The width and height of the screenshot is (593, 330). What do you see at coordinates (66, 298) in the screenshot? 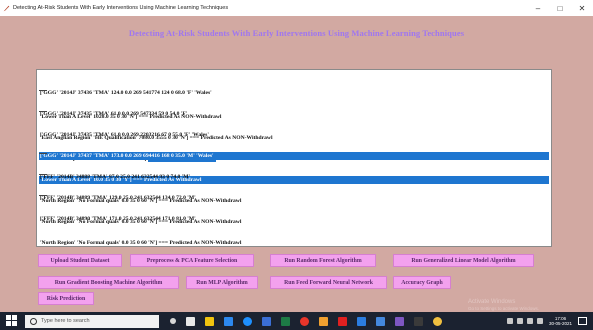
I see `risk-prediction-button: Risk Prediction` at bounding box center [66, 298].